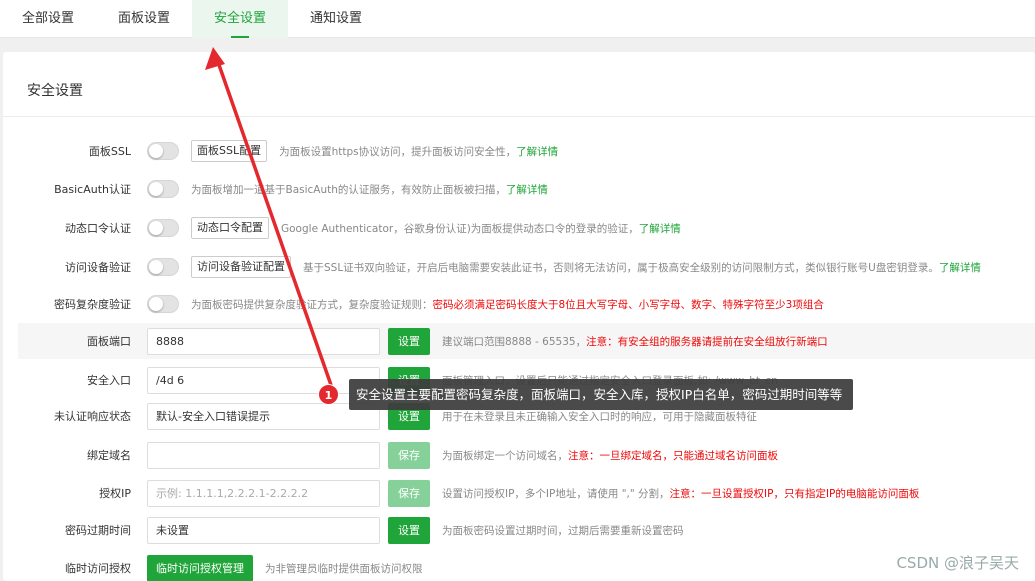 The height and width of the screenshot is (581, 1035). What do you see at coordinates (163, 304) in the screenshot?
I see `password-complexity-toggle` at bounding box center [163, 304].